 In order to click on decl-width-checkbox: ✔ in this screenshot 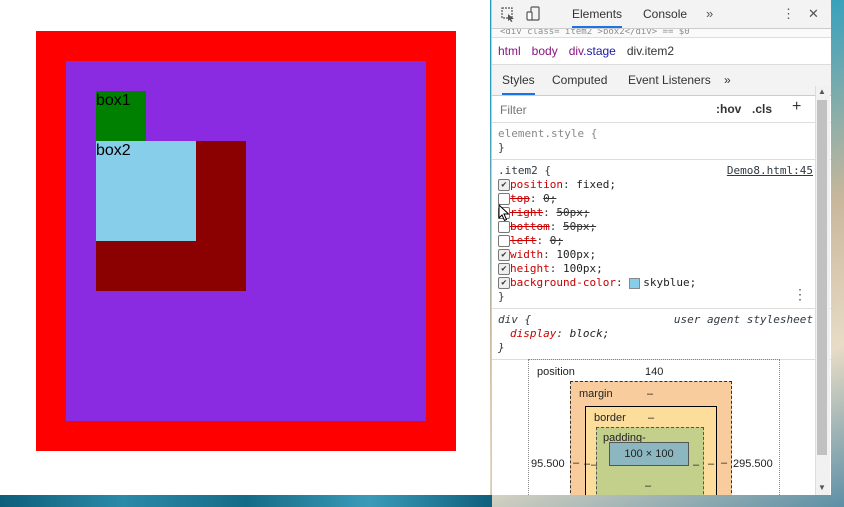, I will do `click(504, 255)`.